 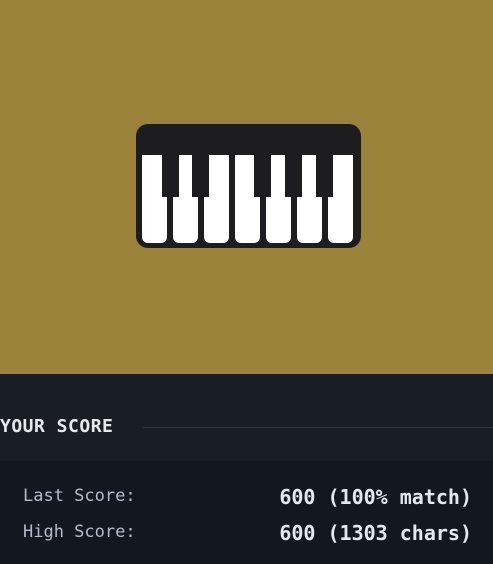 I want to click on last-score-value: 600 (100% match), so click(x=375, y=497).